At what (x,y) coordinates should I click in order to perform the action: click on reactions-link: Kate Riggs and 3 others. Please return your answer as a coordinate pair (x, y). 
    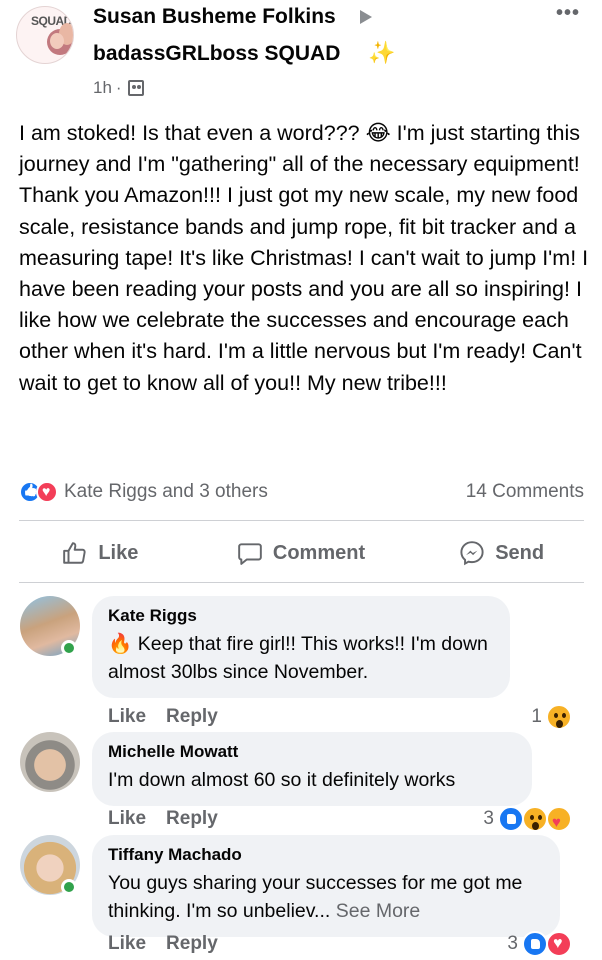
    Looking at the image, I should click on (143, 492).